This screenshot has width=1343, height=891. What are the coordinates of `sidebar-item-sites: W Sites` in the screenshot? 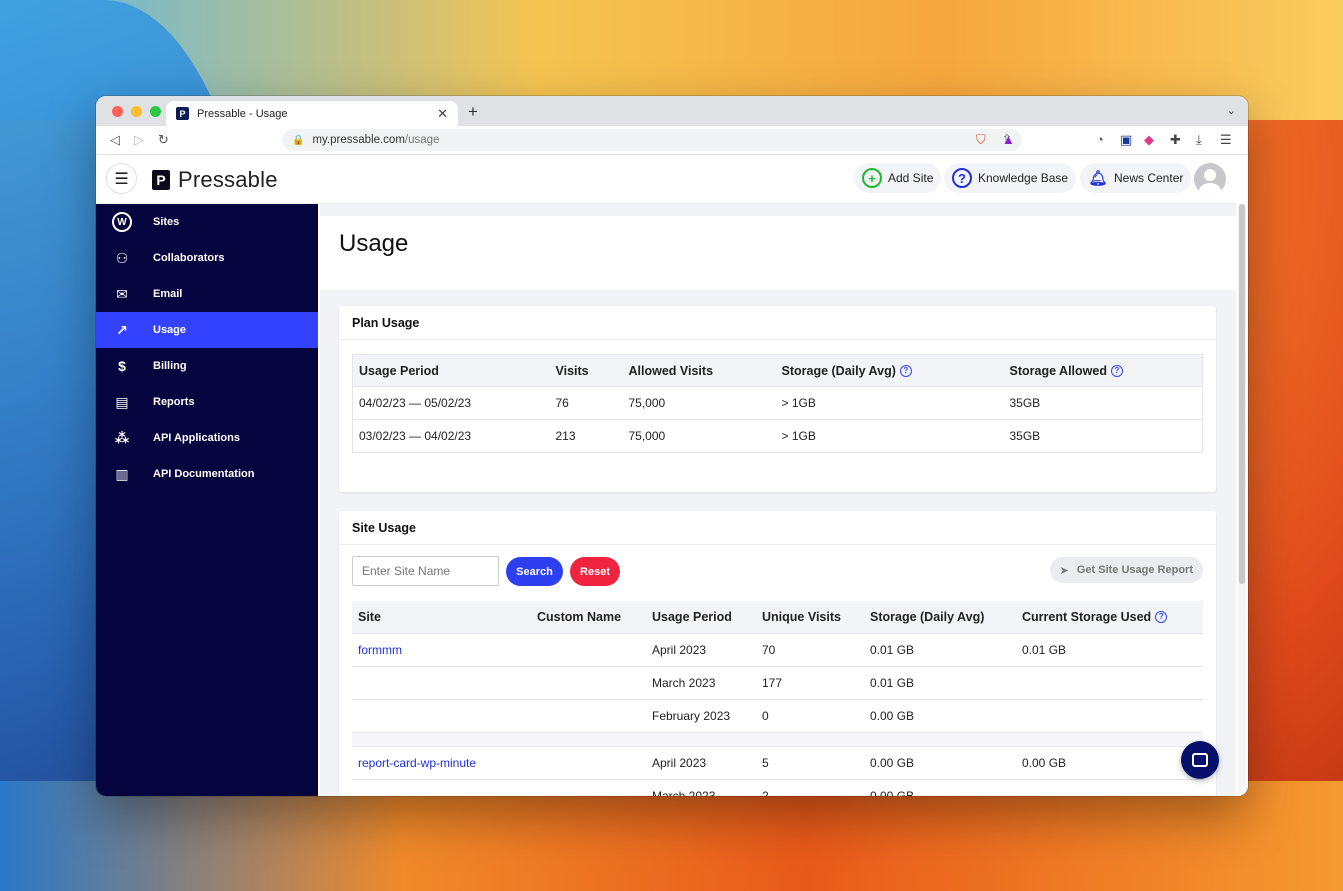 It's located at (207, 222).